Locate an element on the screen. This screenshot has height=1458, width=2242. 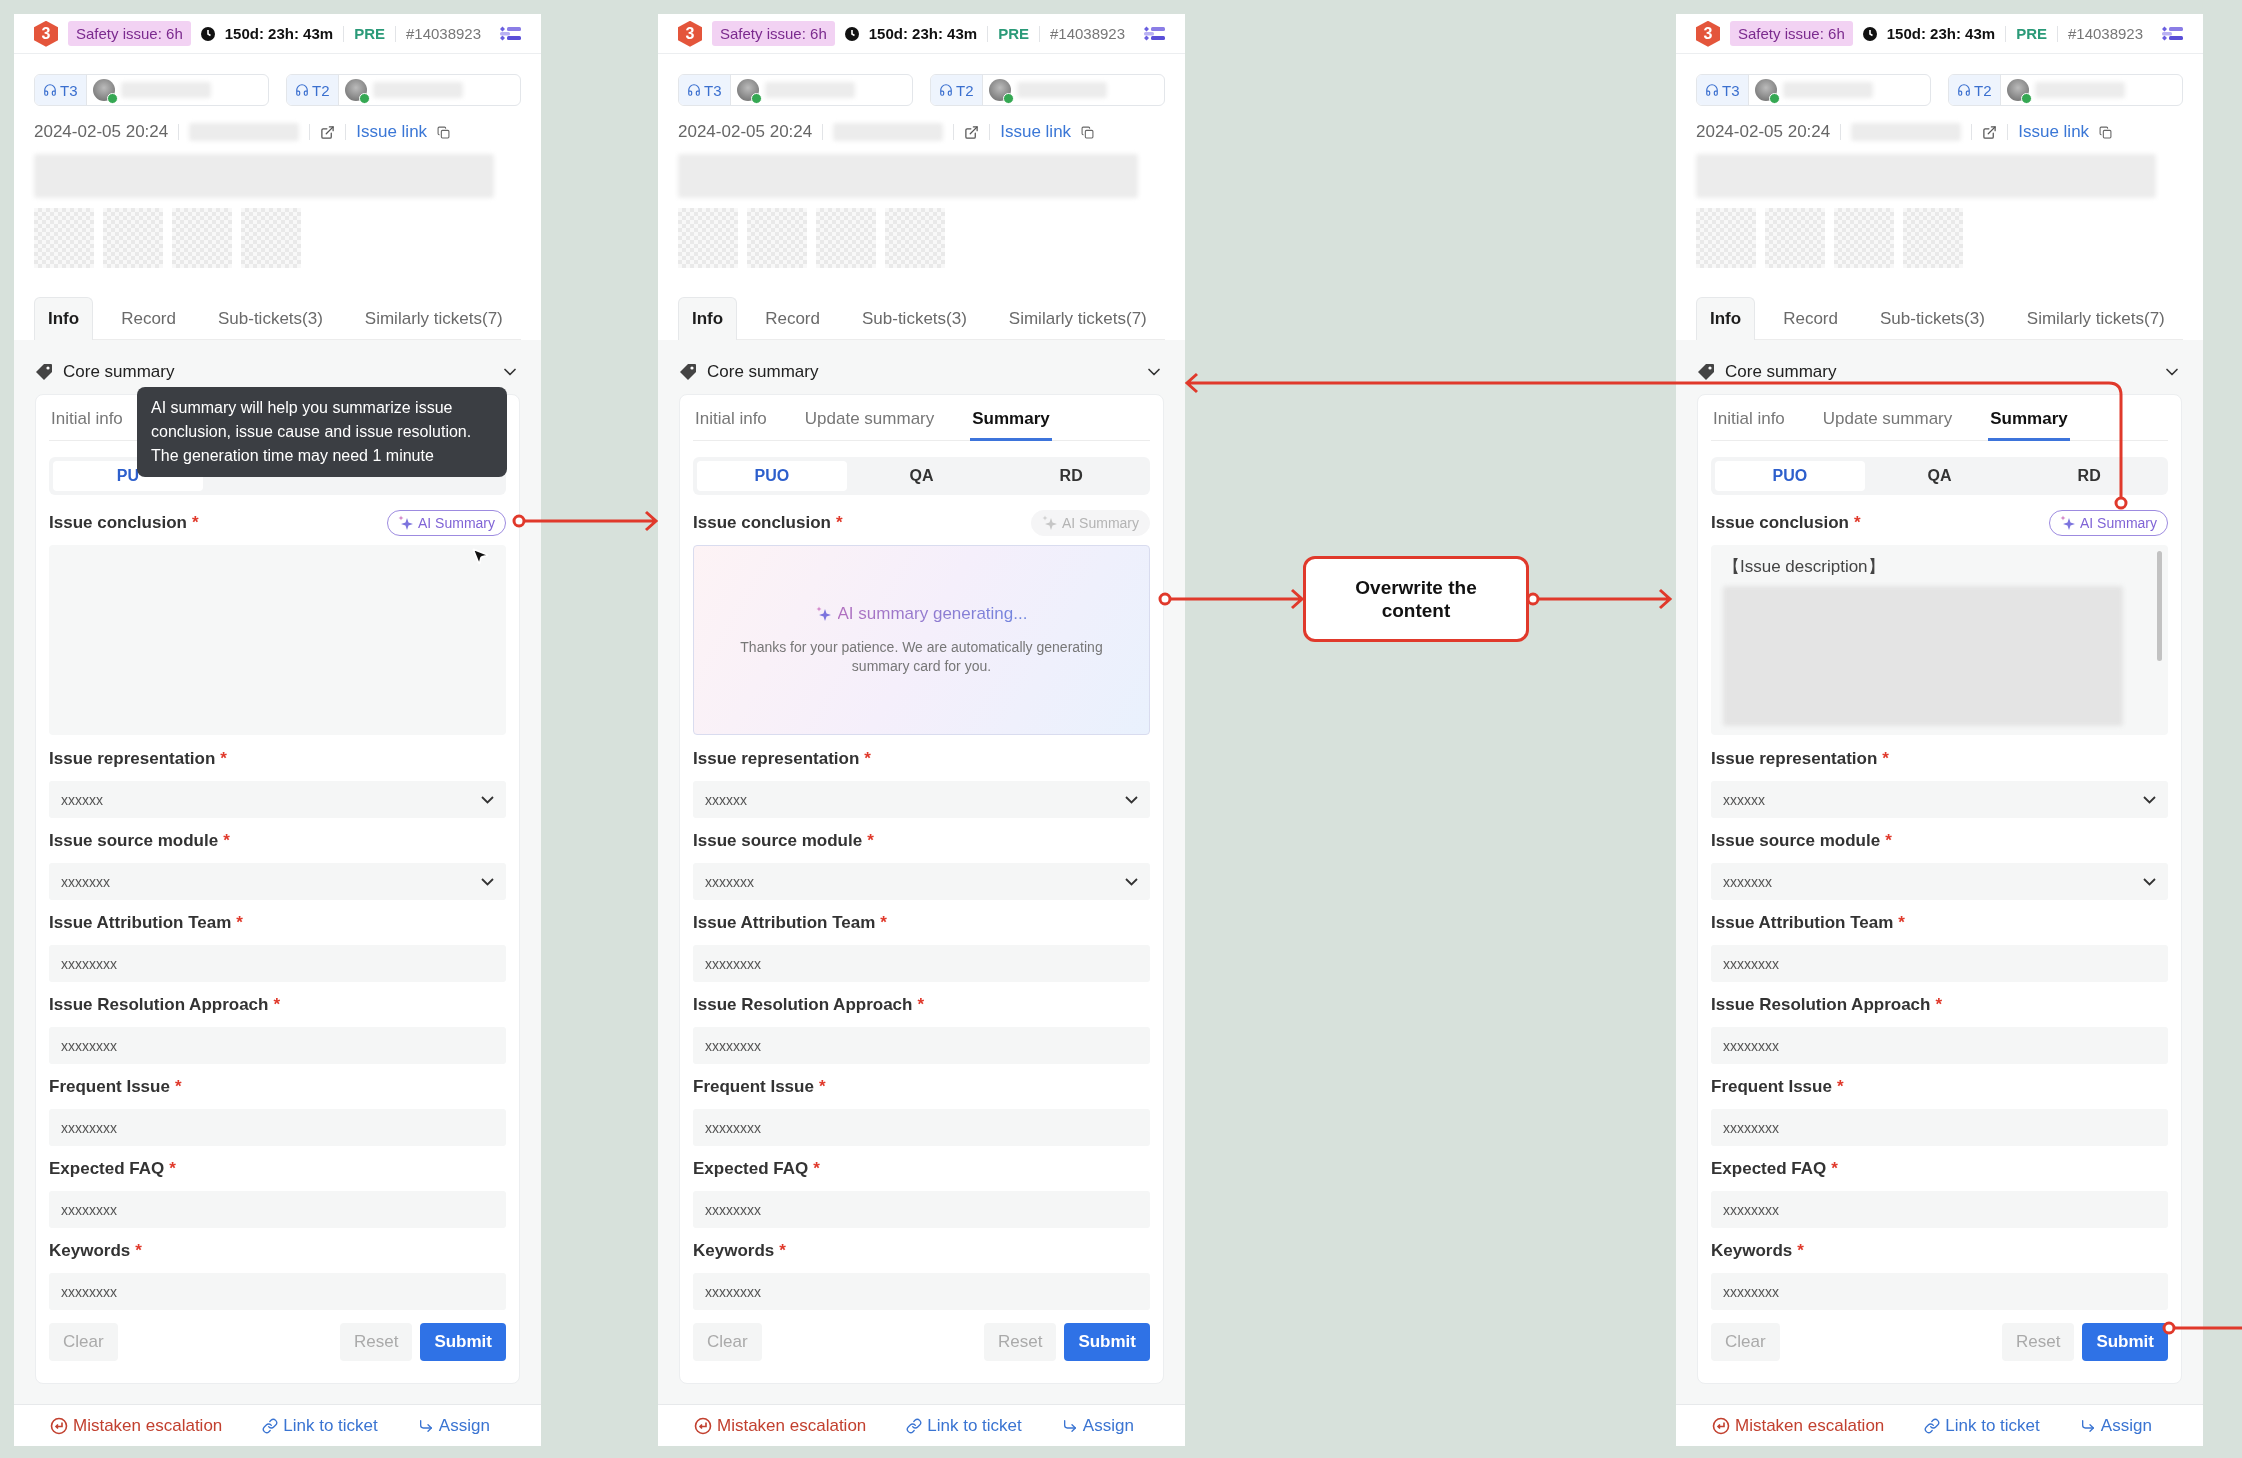
turn-arrow-icon is located at coordinates (425, 1425).